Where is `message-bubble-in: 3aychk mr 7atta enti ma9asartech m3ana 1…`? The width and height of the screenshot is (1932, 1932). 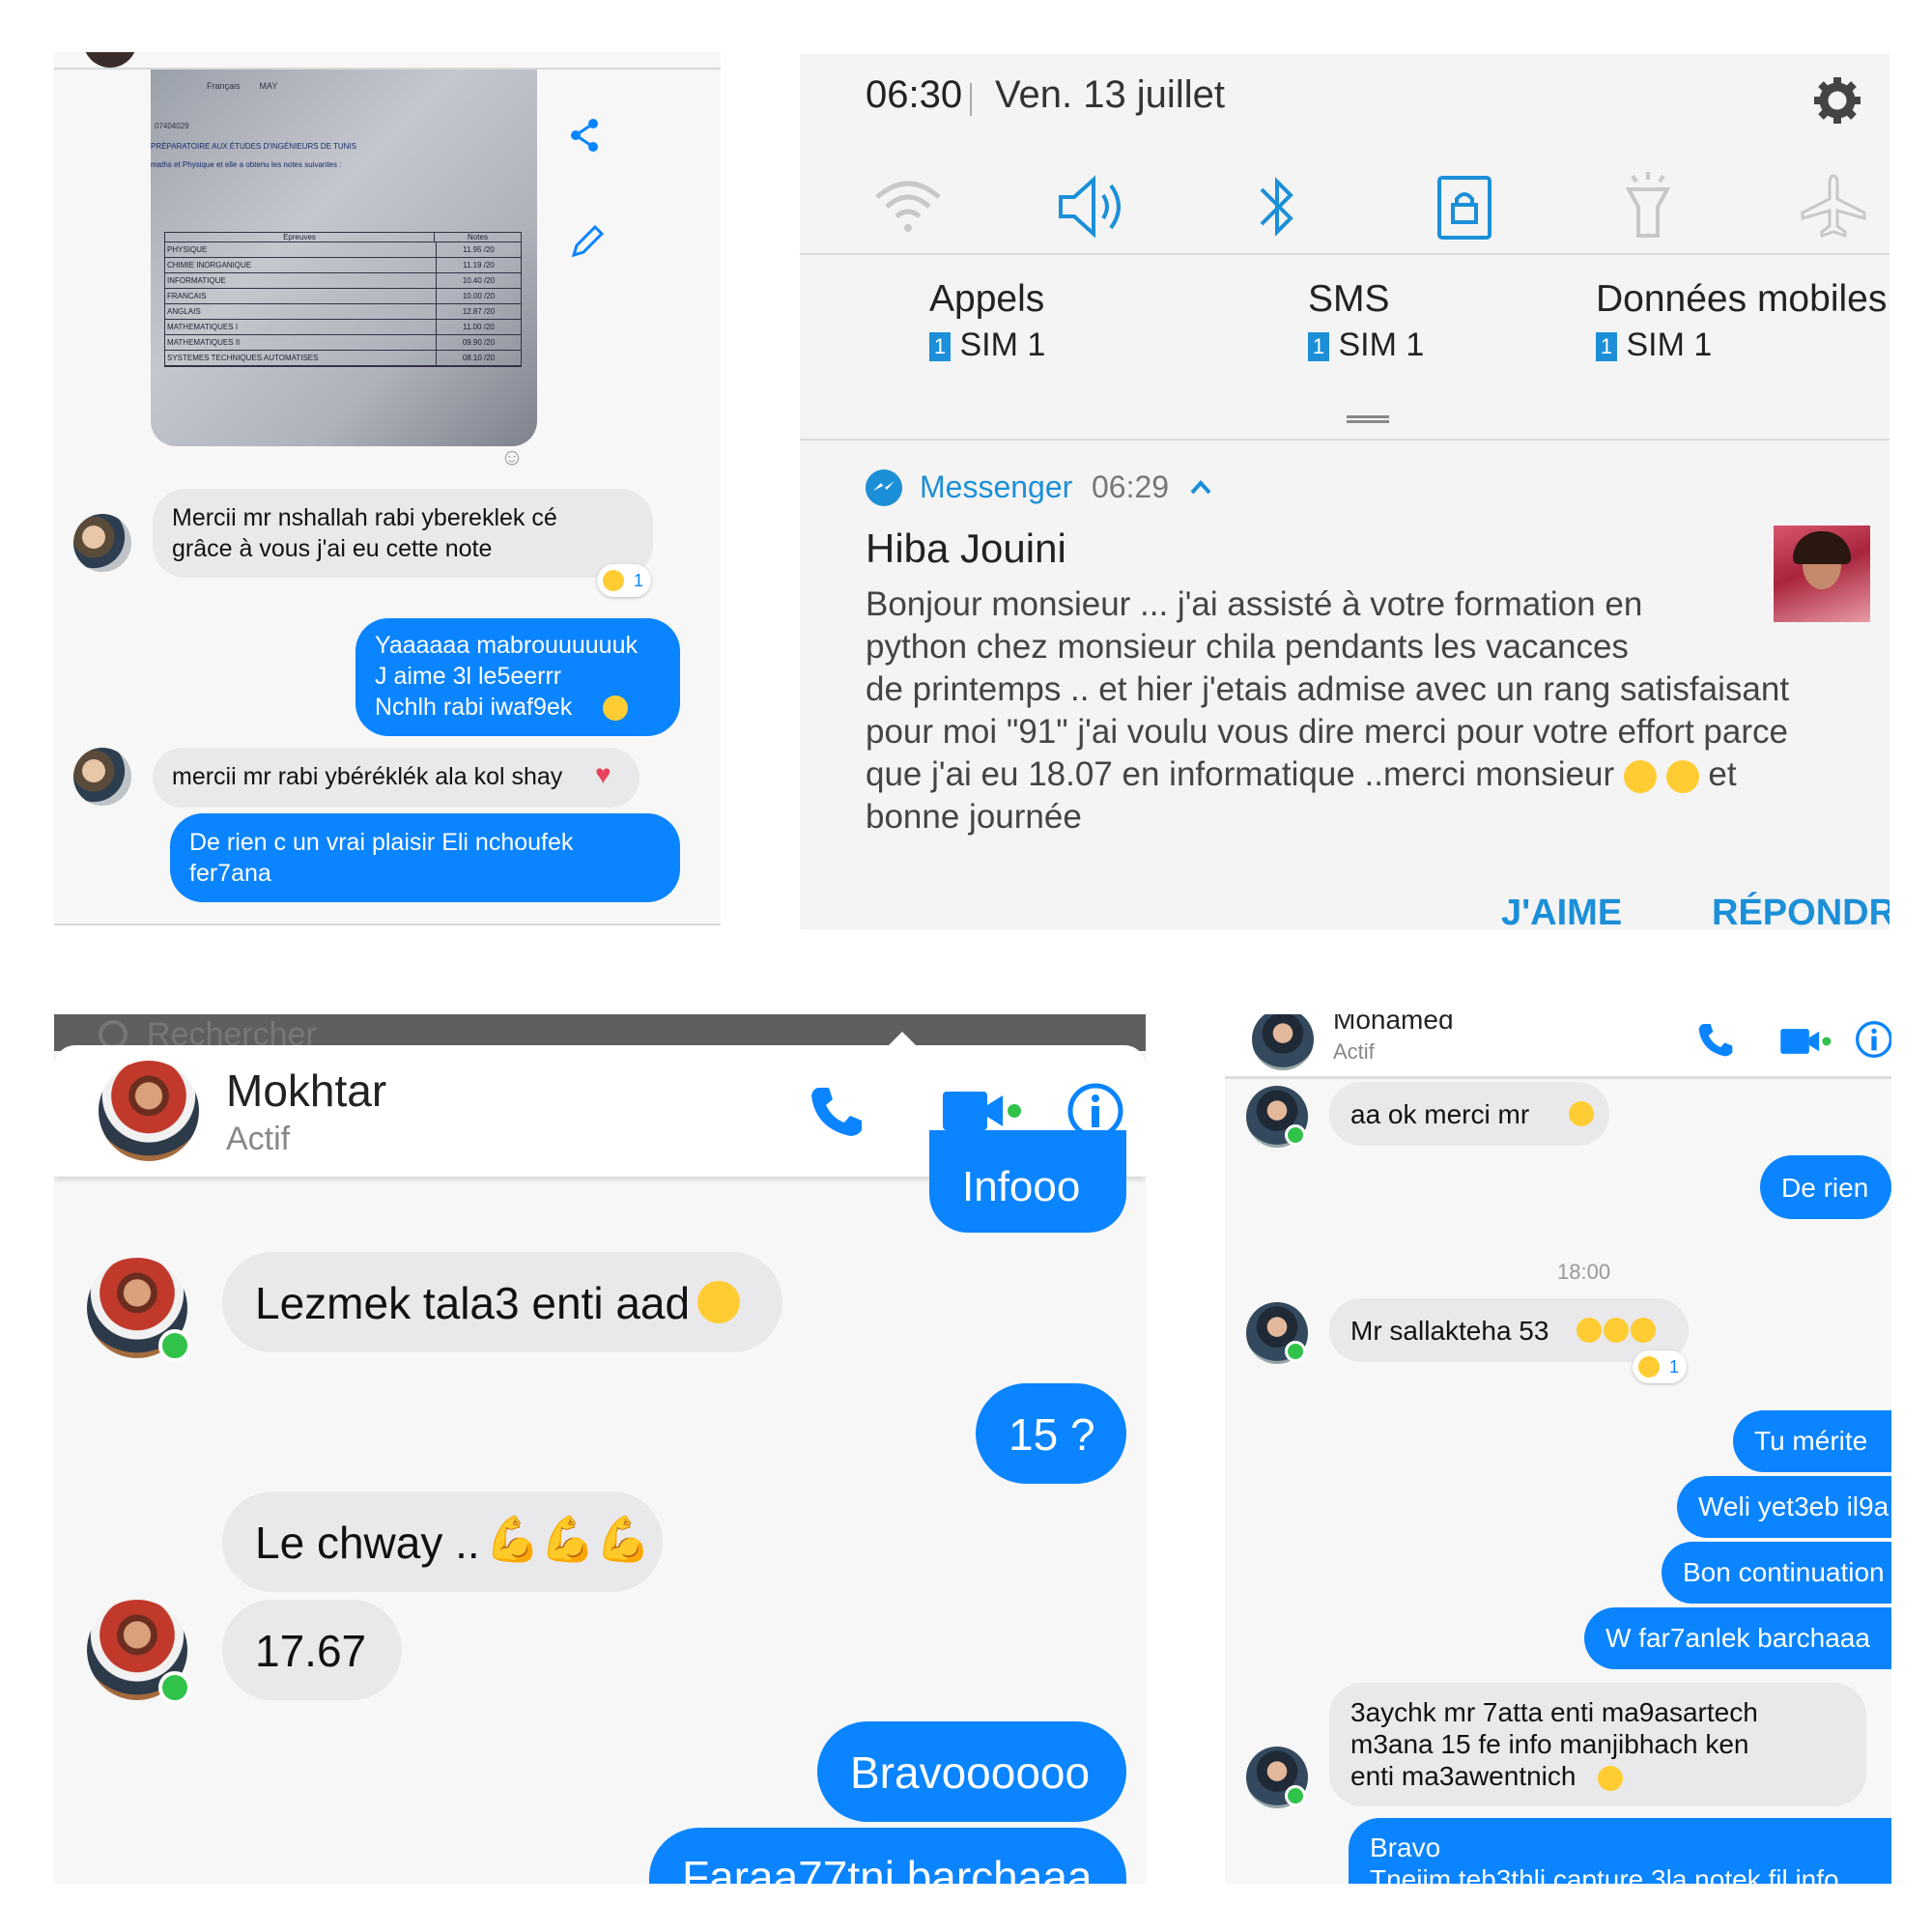
message-bubble-in: 3aychk mr 7atta enti ma9asartech m3ana 1… is located at coordinates (1597, 1744).